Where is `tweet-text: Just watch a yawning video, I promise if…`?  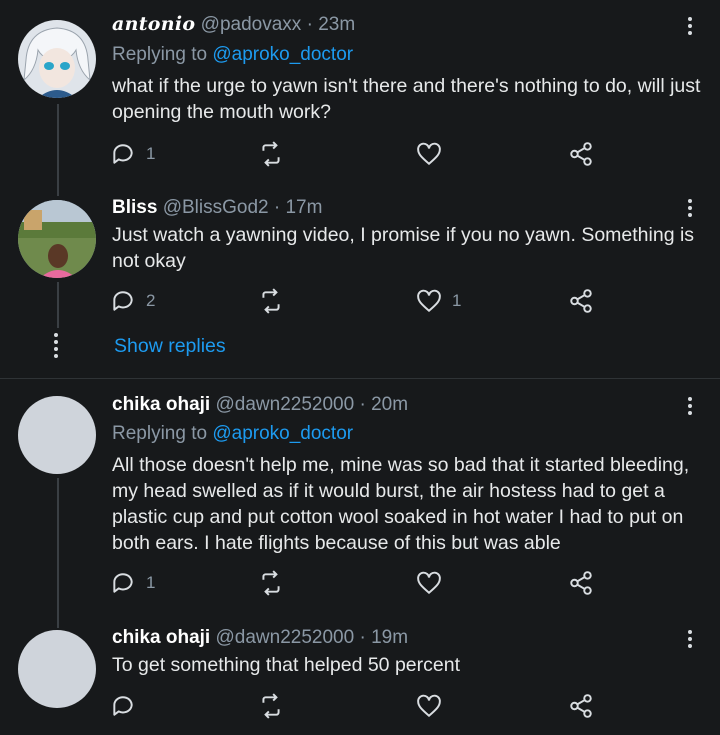
tweet-text: Just watch a yawning video, I promise if… is located at coordinates (403, 248).